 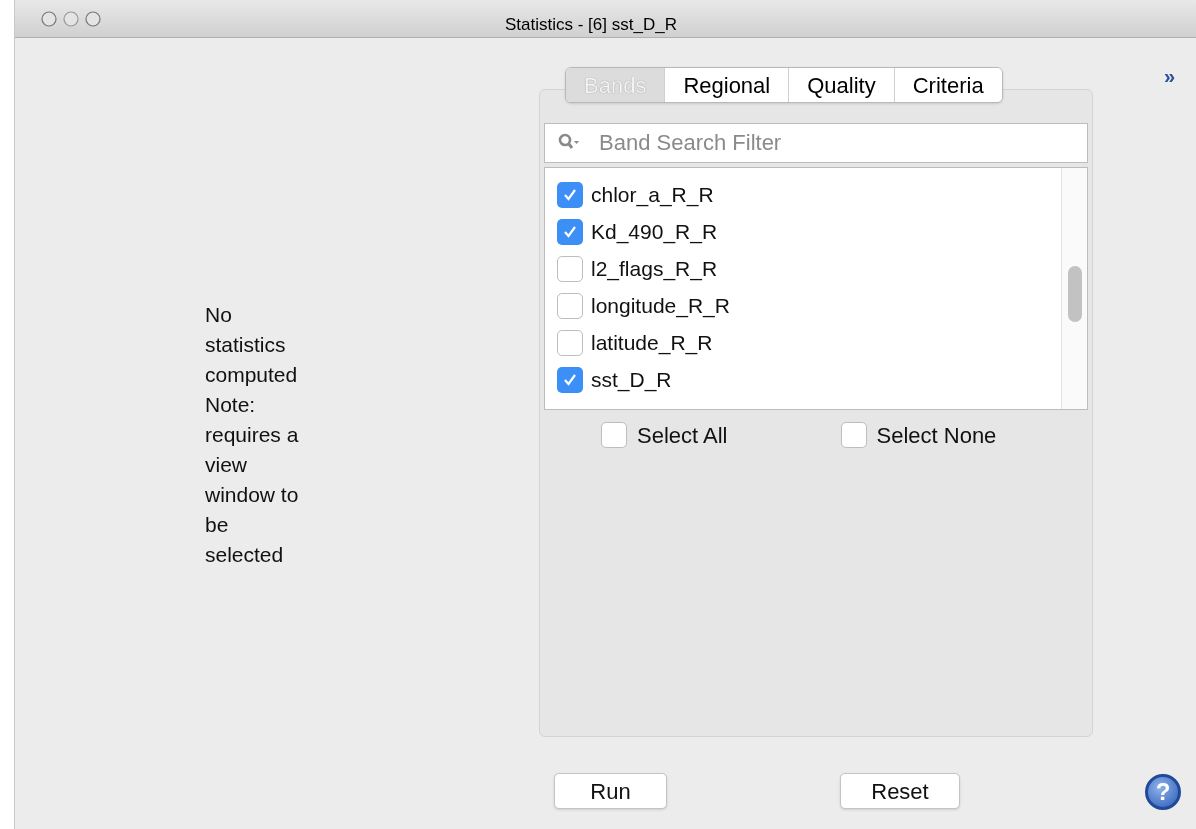 What do you see at coordinates (654, 232) in the screenshot?
I see `band-label: Kd_490_R_R` at bounding box center [654, 232].